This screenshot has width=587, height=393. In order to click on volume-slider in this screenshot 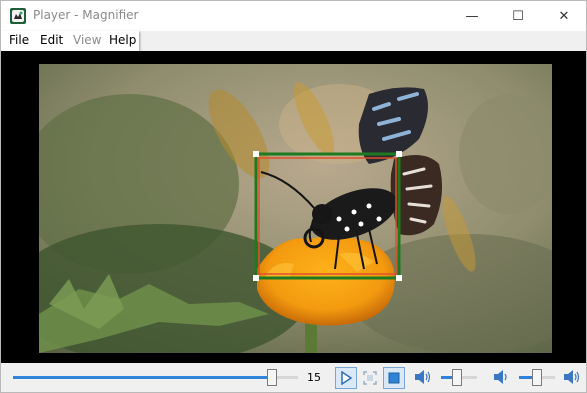, I will do `click(459, 377)`.